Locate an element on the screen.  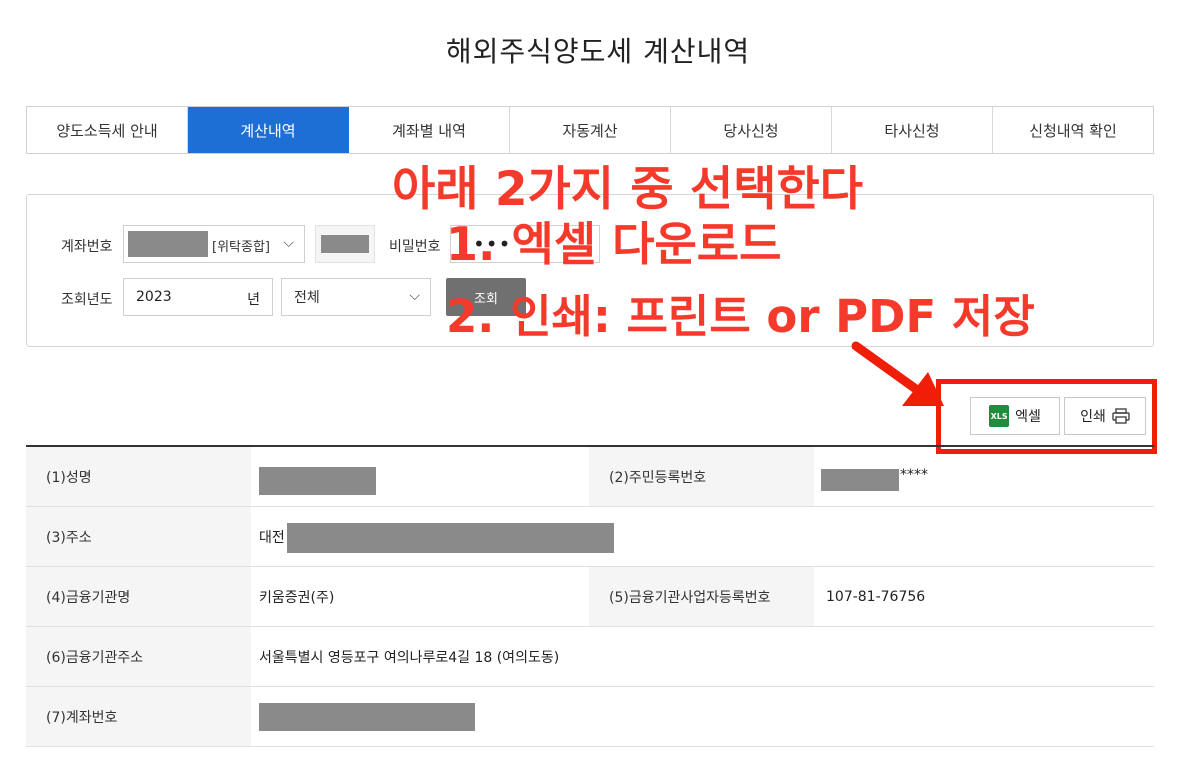
account-select: [위탁종합] ⌵ is located at coordinates (214, 244).